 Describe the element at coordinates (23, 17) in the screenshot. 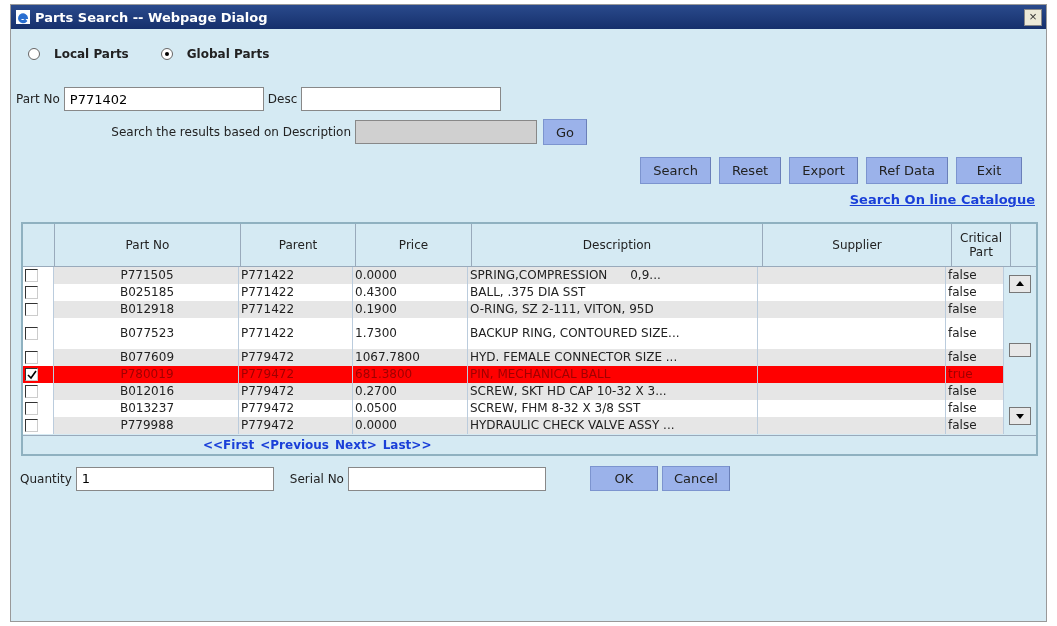

I see `browser-icon` at that location.